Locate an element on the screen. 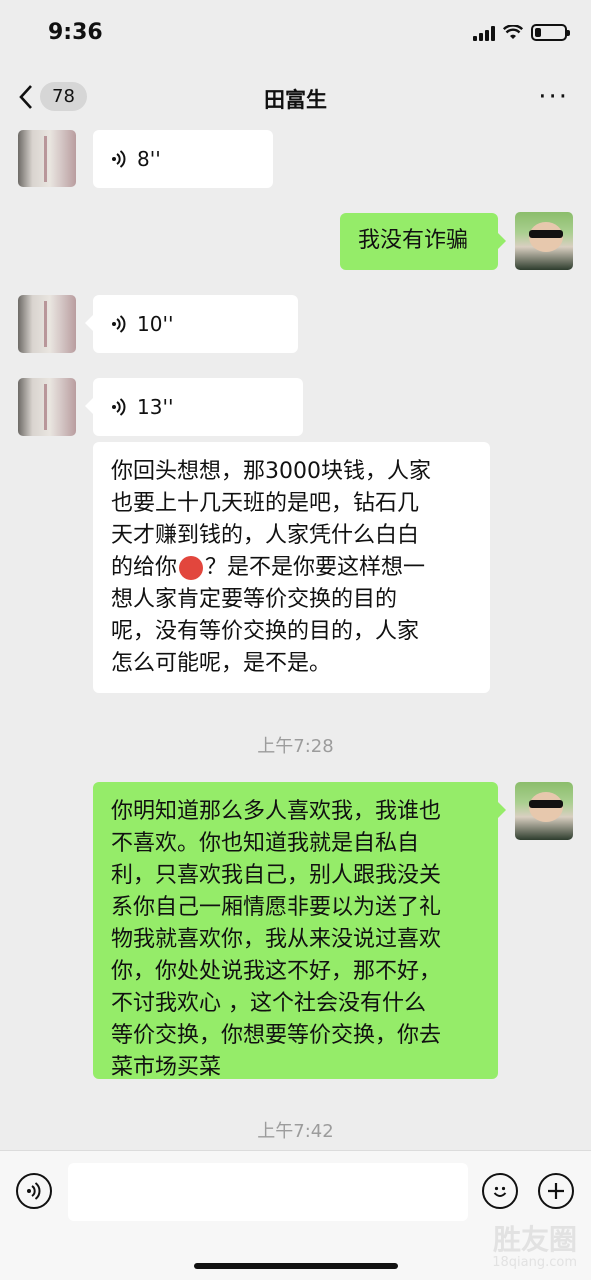 The width and height of the screenshot is (591, 1280). message-line: 利，只喜欢我自己，别人跟我没关 is located at coordinates (276, 875).